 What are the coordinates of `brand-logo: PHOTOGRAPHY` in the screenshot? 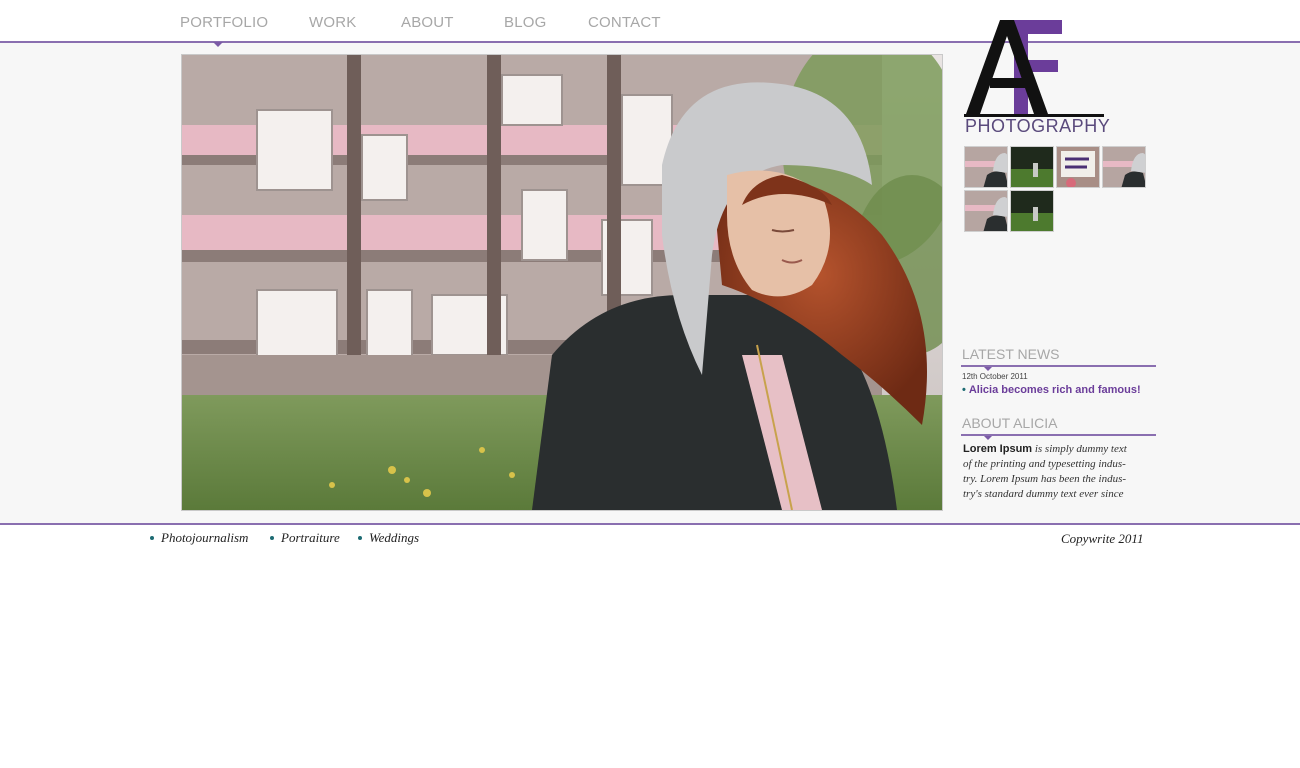 It's located at (1036, 78).